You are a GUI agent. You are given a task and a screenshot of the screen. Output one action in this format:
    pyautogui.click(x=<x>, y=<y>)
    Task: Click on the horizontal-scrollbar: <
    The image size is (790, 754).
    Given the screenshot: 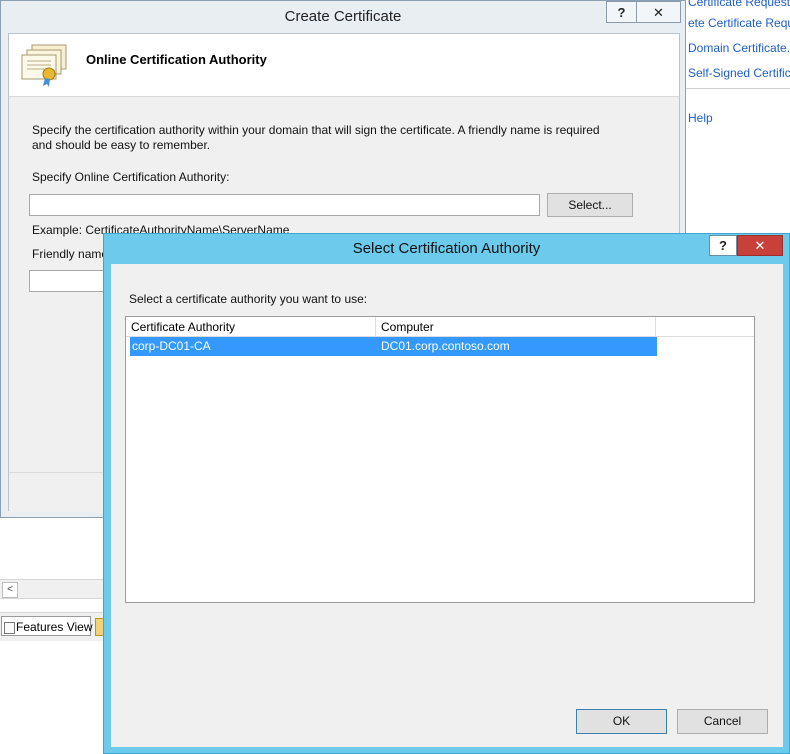 What is the action you would take?
    pyautogui.click(x=52, y=589)
    